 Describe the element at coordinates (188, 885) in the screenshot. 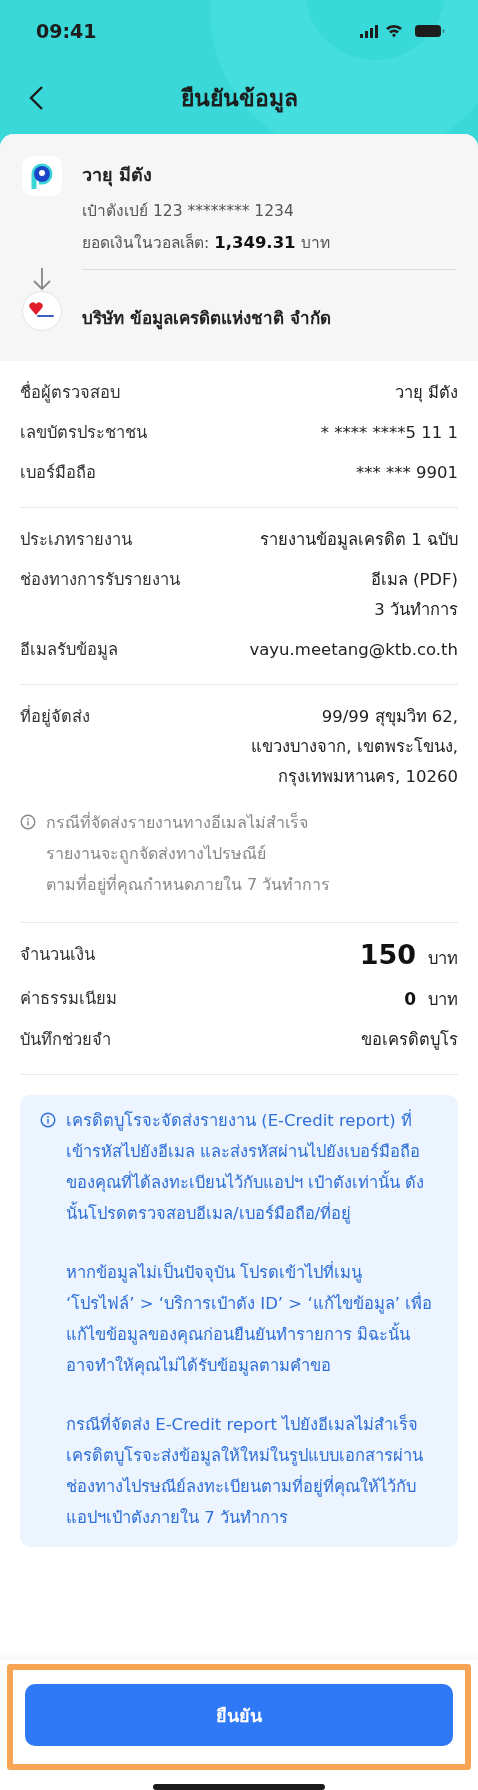

I see `note-text: ตามที่อยู่ที่คุณกำหนดภายใน 7 วันทำการ` at that location.